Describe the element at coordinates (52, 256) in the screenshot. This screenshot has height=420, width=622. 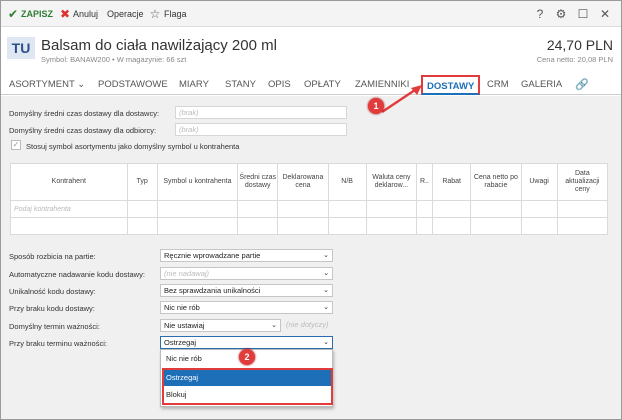
I see `split-label: Sposób rozbicia na partie:` at that location.